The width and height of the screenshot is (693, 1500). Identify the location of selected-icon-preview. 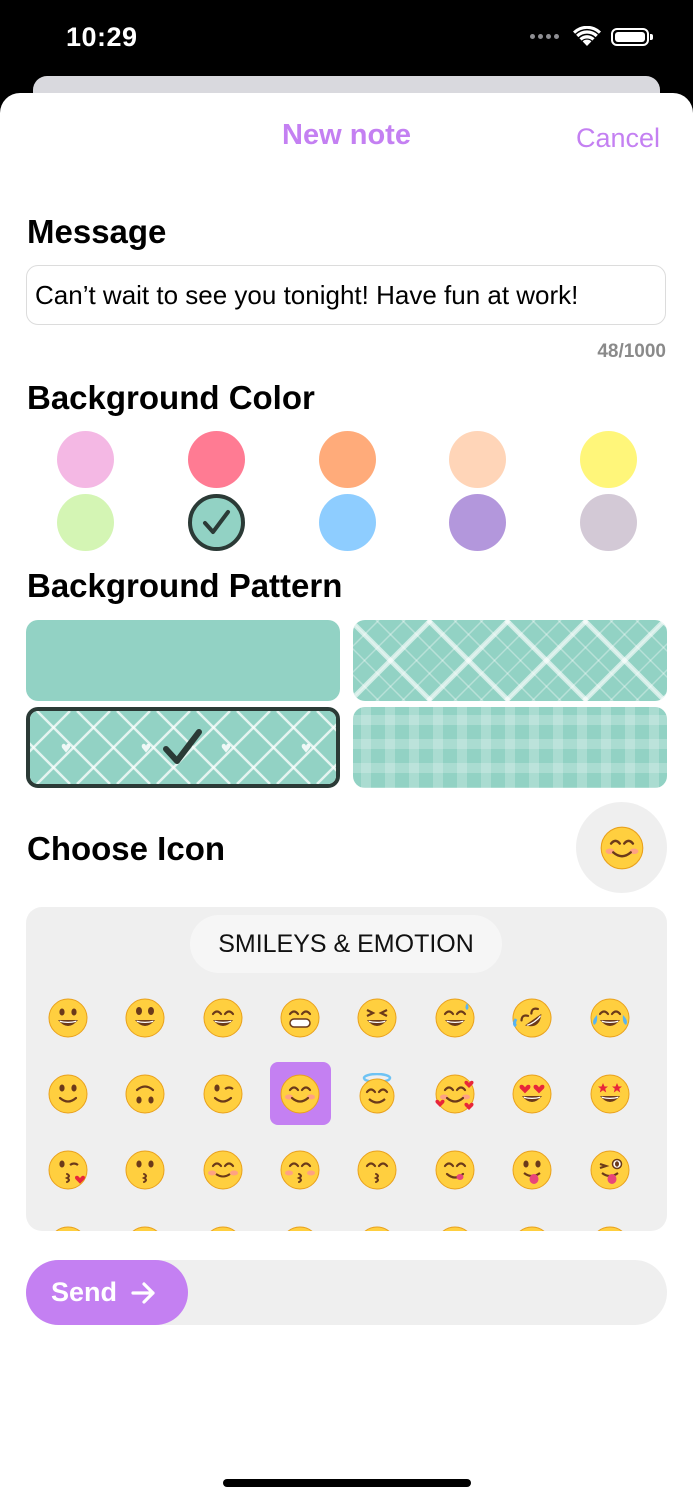
(621, 847).